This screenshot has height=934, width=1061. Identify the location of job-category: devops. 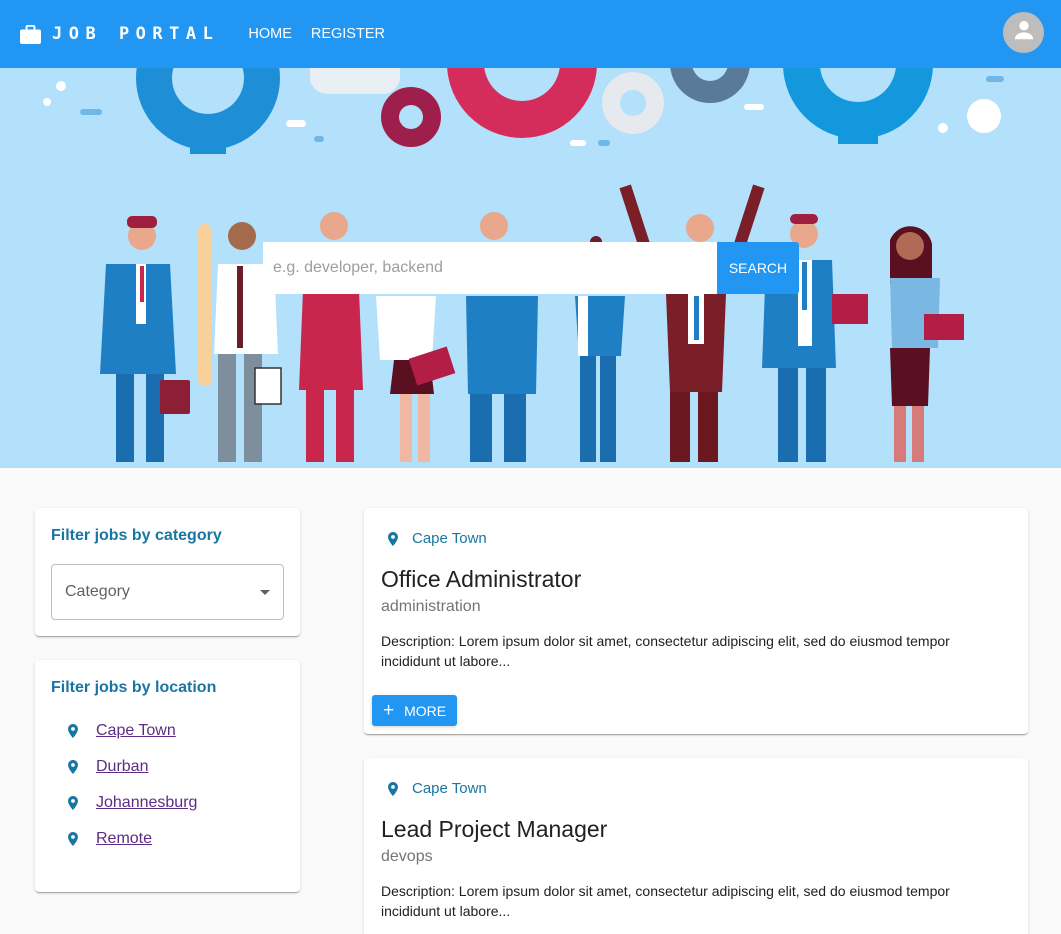
(407, 856).